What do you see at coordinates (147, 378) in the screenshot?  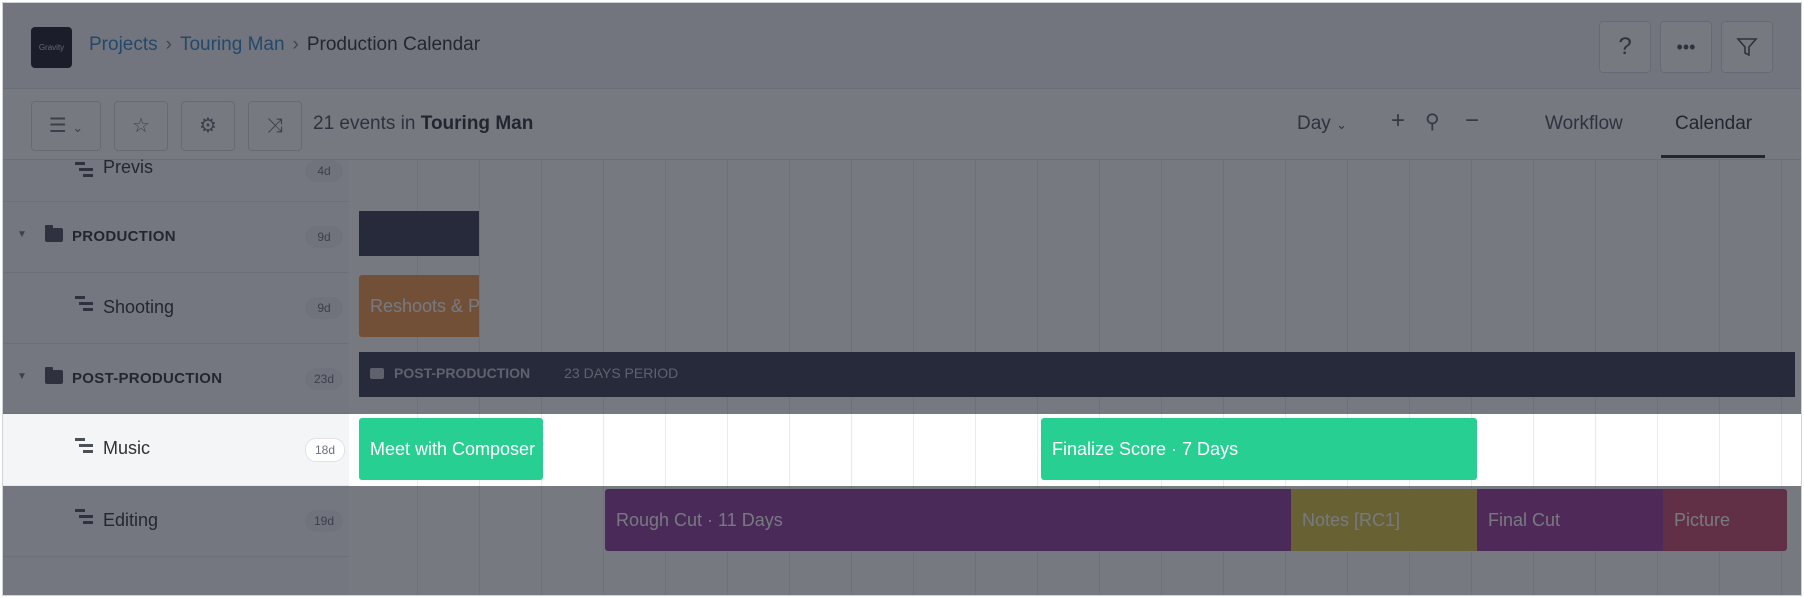 I see `row-label: POST-PRODUCTION` at bounding box center [147, 378].